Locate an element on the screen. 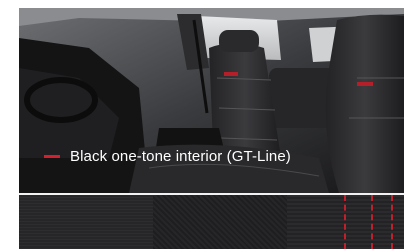  swatch-leather-texture is located at coordinates (86, 222).